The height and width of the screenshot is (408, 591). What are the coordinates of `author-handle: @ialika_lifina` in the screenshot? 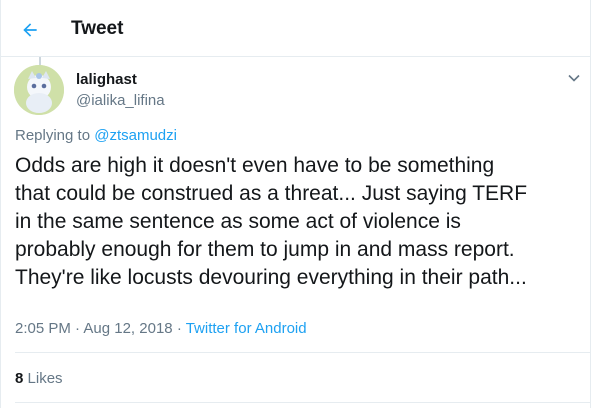 It's located at (120, 100).